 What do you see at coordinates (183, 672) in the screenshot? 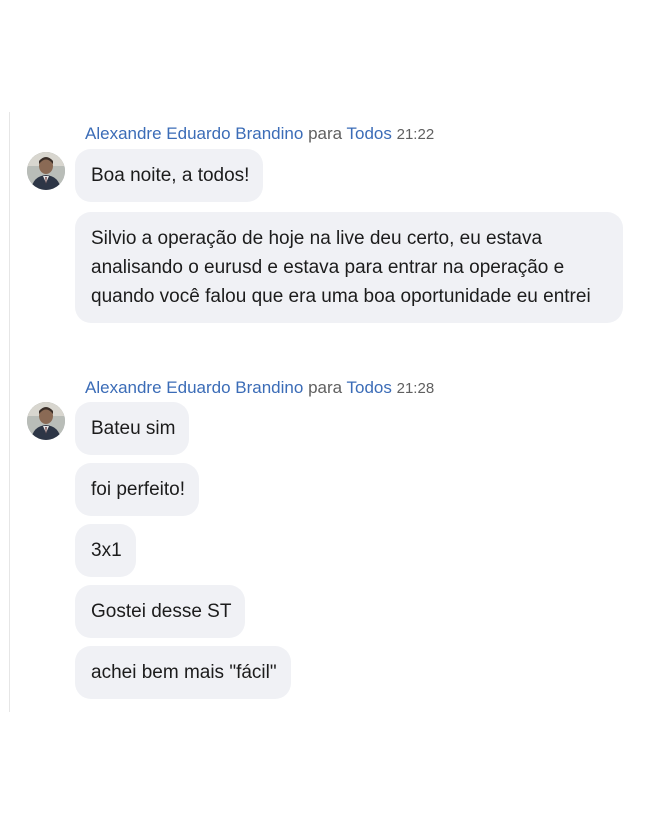
I see `message-bubble: achei bem mais "fácil"` at bounding box center [183, 672].